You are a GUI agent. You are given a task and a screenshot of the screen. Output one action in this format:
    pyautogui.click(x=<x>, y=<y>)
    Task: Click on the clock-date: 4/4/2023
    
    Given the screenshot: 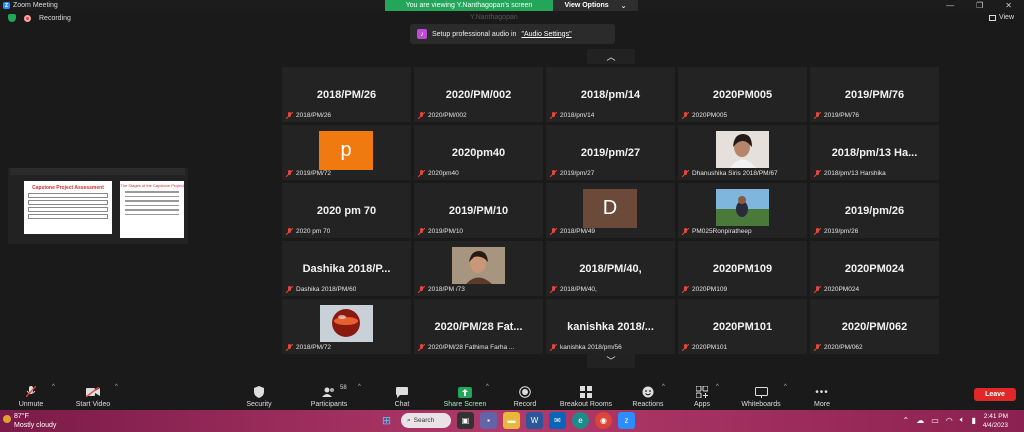 What is the action you would take?
    pyautogui.click(x=995, y=425)
    